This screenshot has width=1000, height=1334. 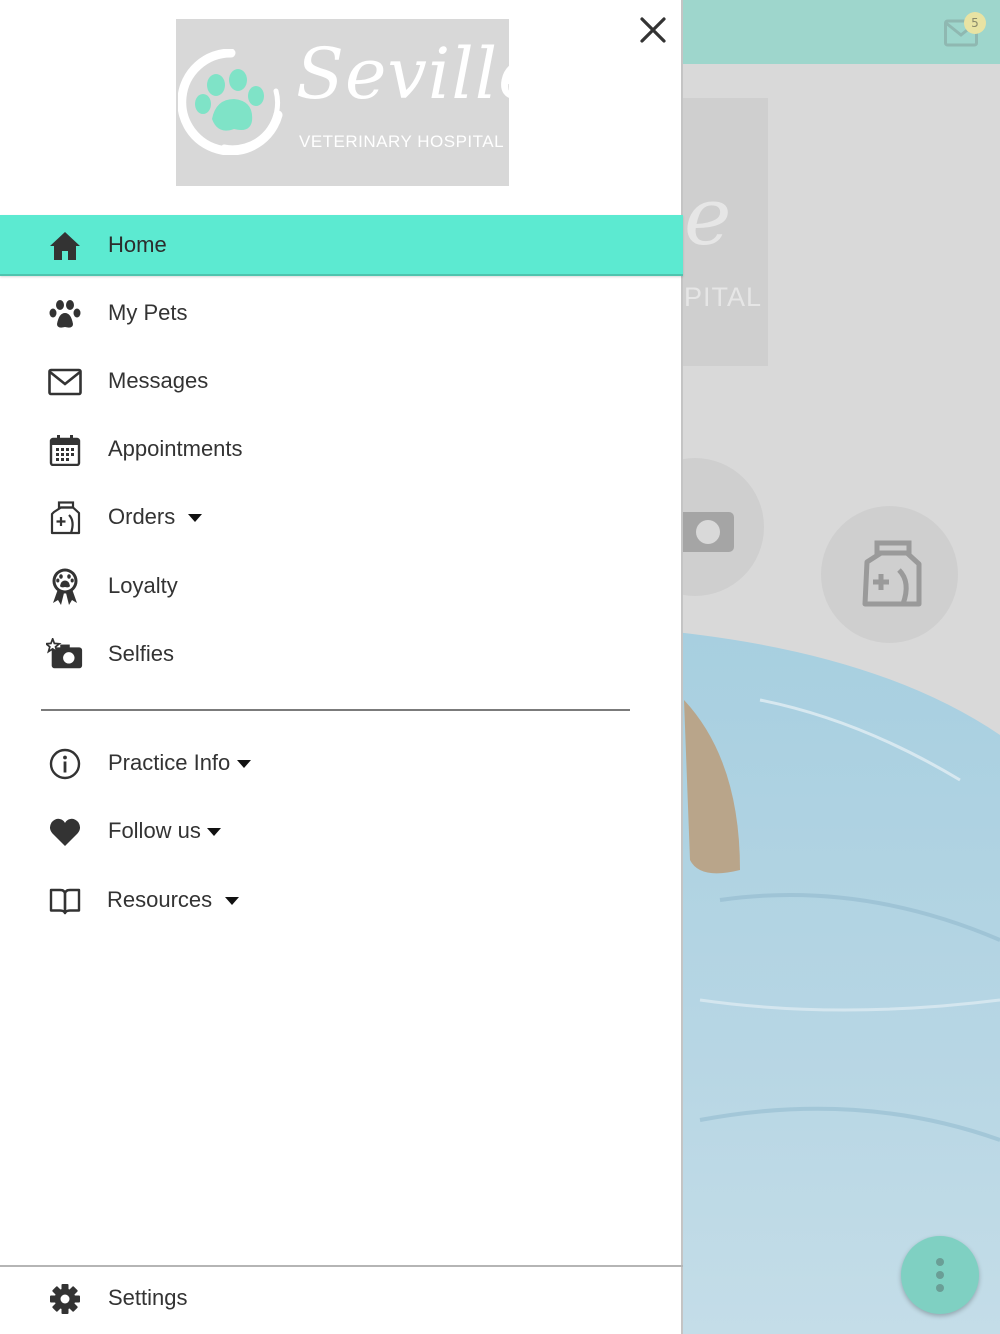 What do you see at coordinates (137, 244) in the screenshot?
I see `nav-item-label: Home` at bounding box center [137, 244].